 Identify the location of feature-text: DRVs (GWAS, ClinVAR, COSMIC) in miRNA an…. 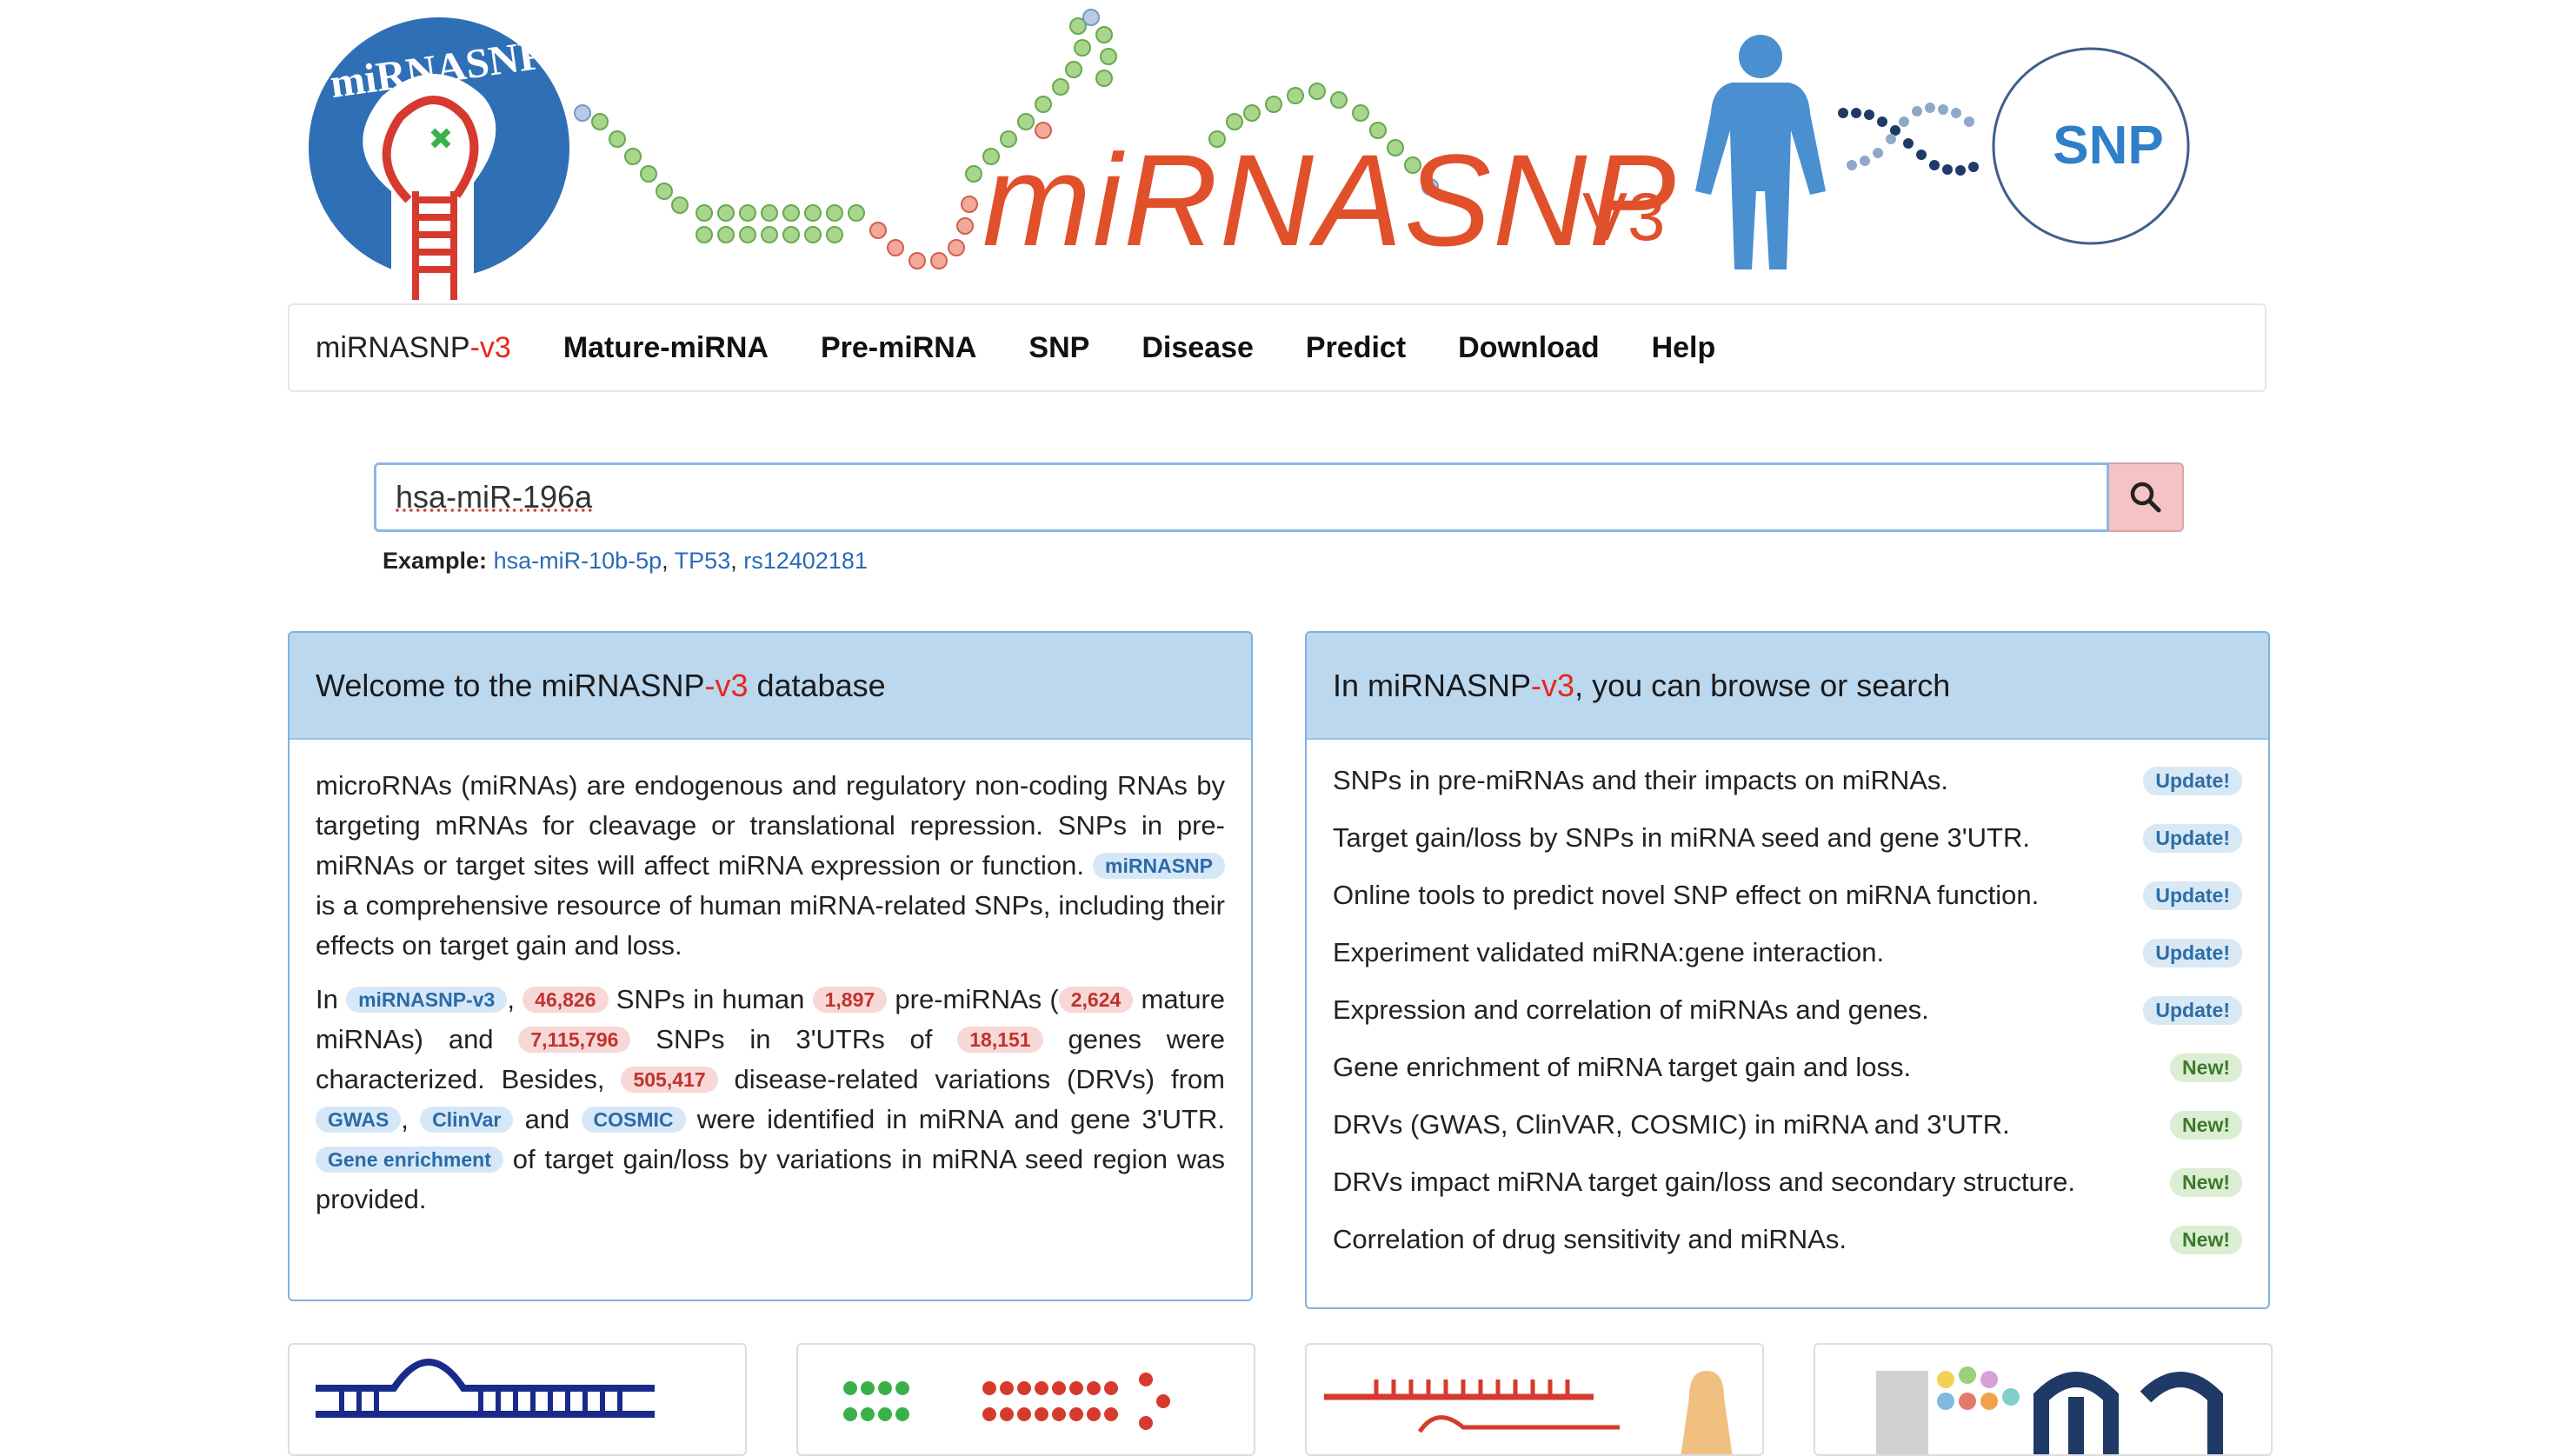
(1671, 1124).